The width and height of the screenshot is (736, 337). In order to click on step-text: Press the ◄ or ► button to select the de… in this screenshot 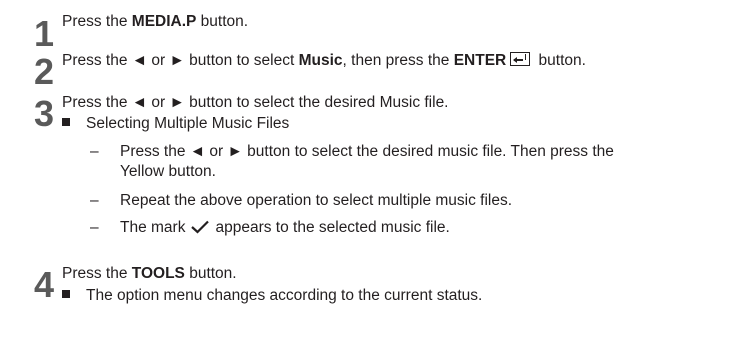, I will do `click(255, 102)`.